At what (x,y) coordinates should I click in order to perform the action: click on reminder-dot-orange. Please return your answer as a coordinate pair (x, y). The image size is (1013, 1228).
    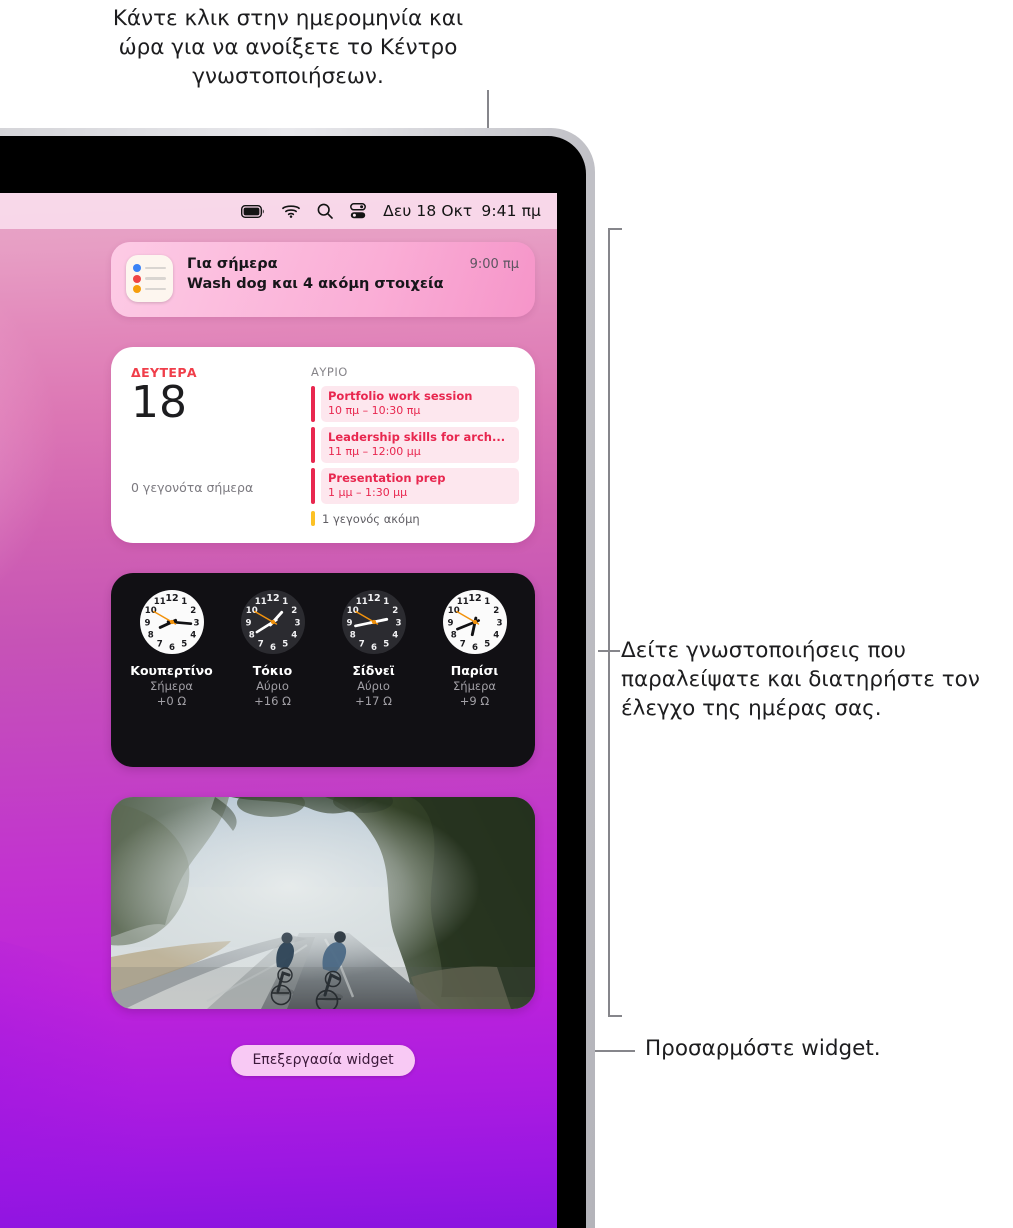
    Looking at the image, I should click on (137, 289).